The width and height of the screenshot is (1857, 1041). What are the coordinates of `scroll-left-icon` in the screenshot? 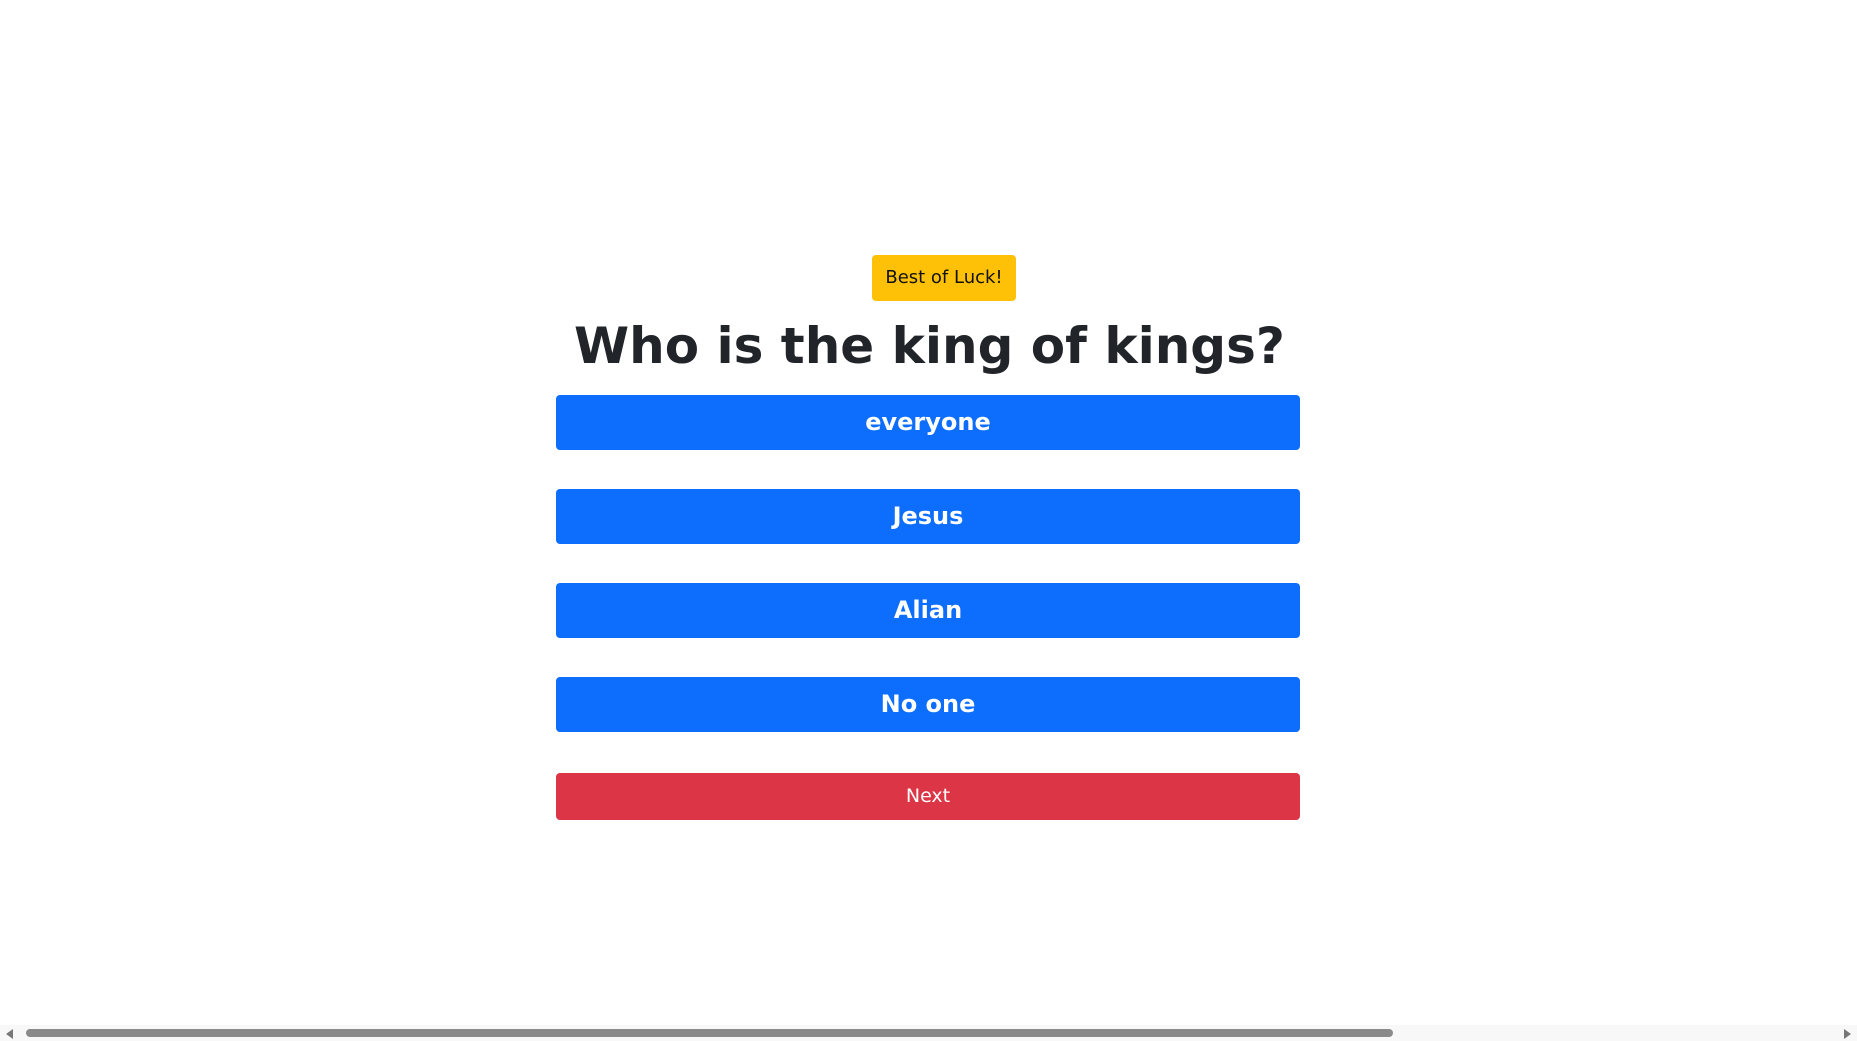 It's located at (9, 1034).